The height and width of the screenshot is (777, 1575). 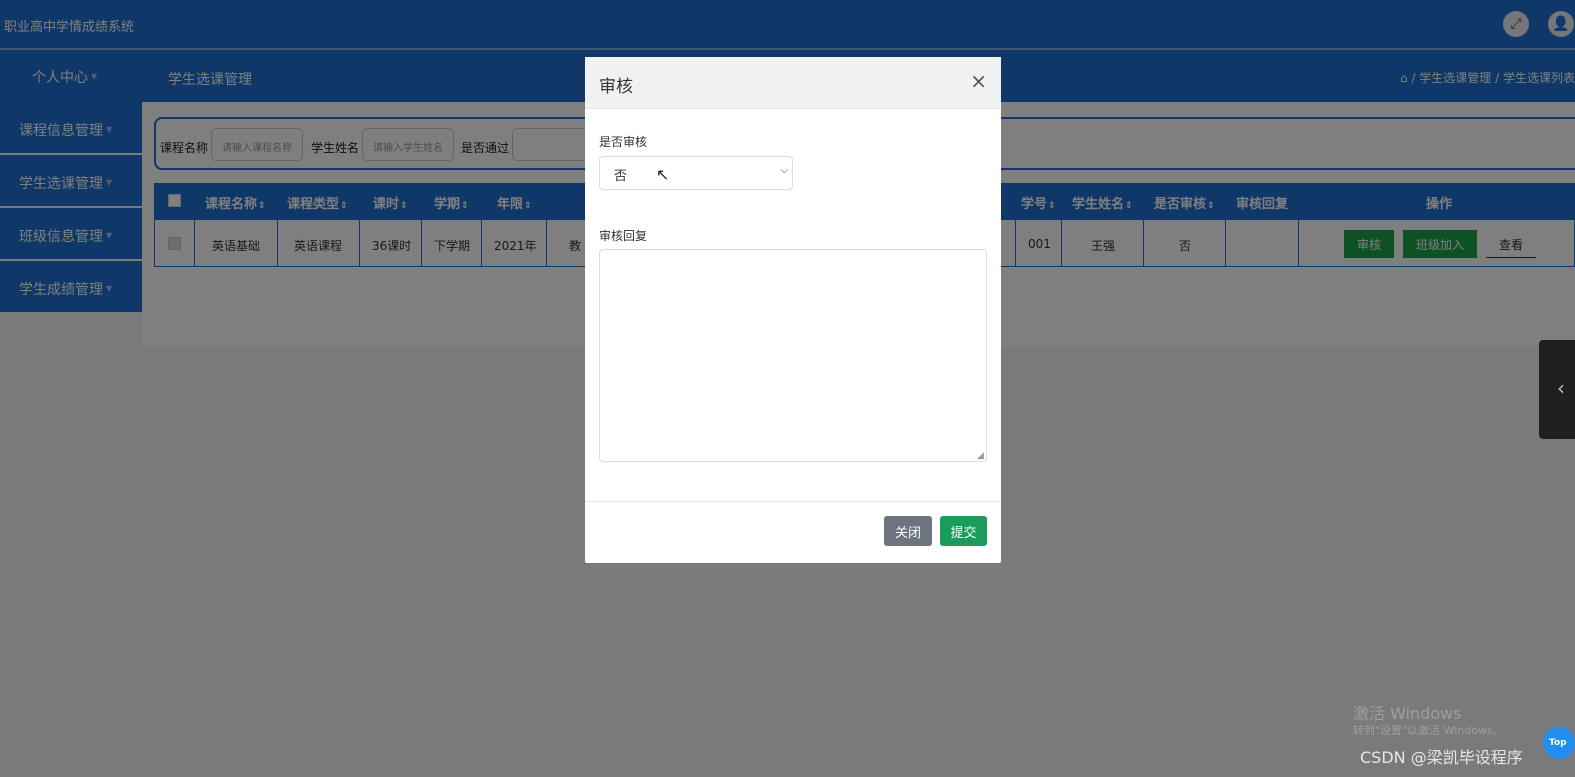 I want to click on review-reply-textarea, so click(x=793, y=355).